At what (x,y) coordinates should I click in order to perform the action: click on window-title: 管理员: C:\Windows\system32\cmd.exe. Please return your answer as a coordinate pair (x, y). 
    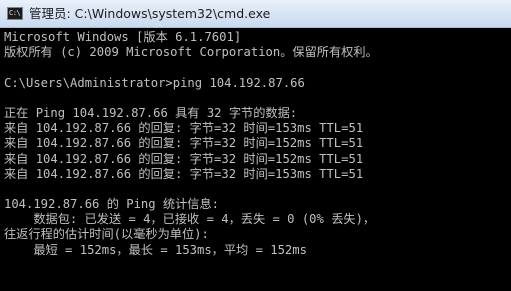
    Looking at the image, I should click on (150, 13).